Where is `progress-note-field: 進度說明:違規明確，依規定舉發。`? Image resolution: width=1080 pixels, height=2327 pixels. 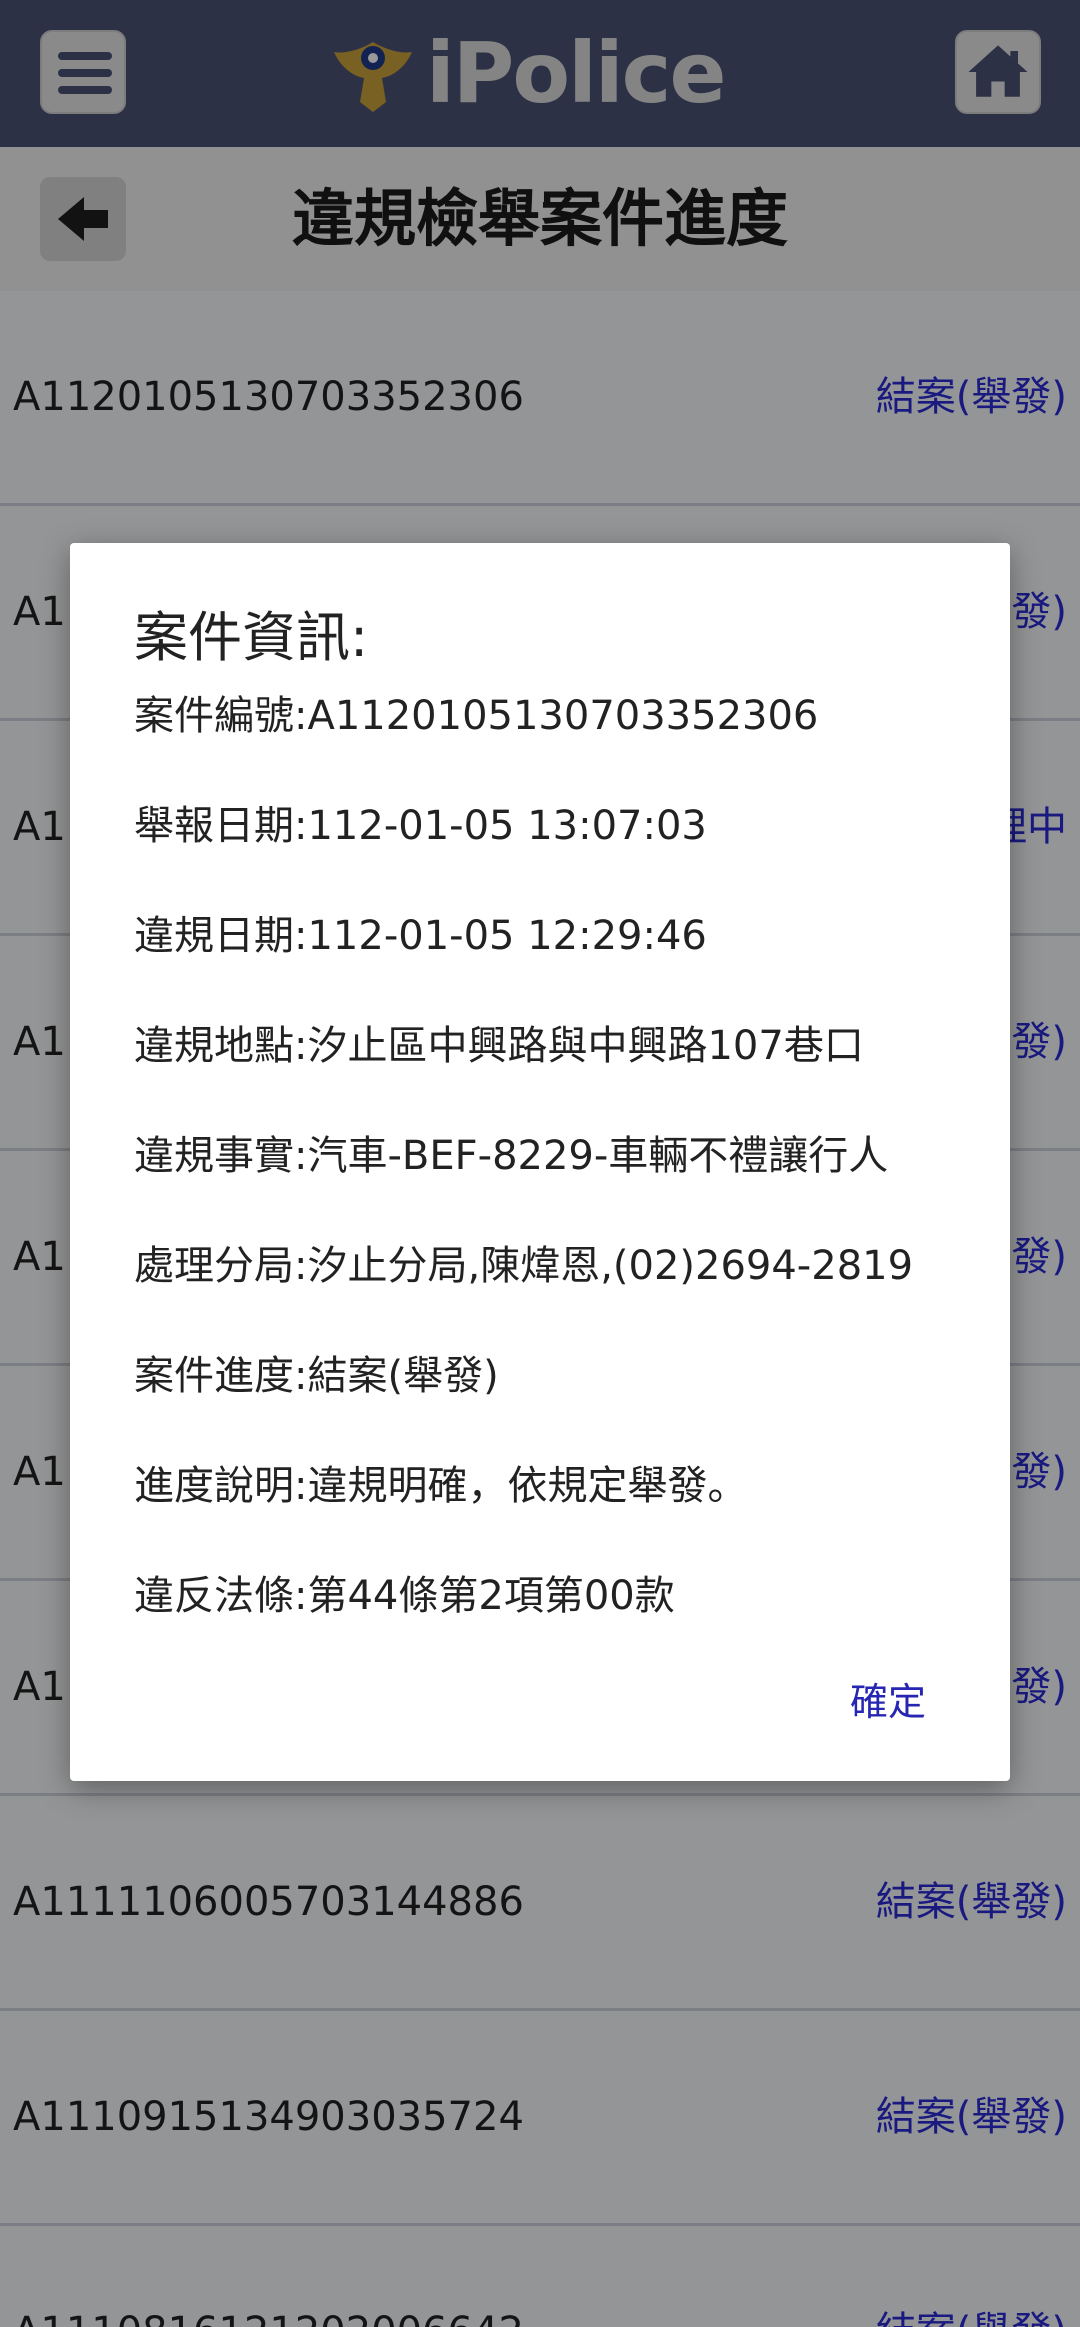 progress-note-field: 進度說明:違規明確，依規定舉發。 is located at coordinates (441, 1486).